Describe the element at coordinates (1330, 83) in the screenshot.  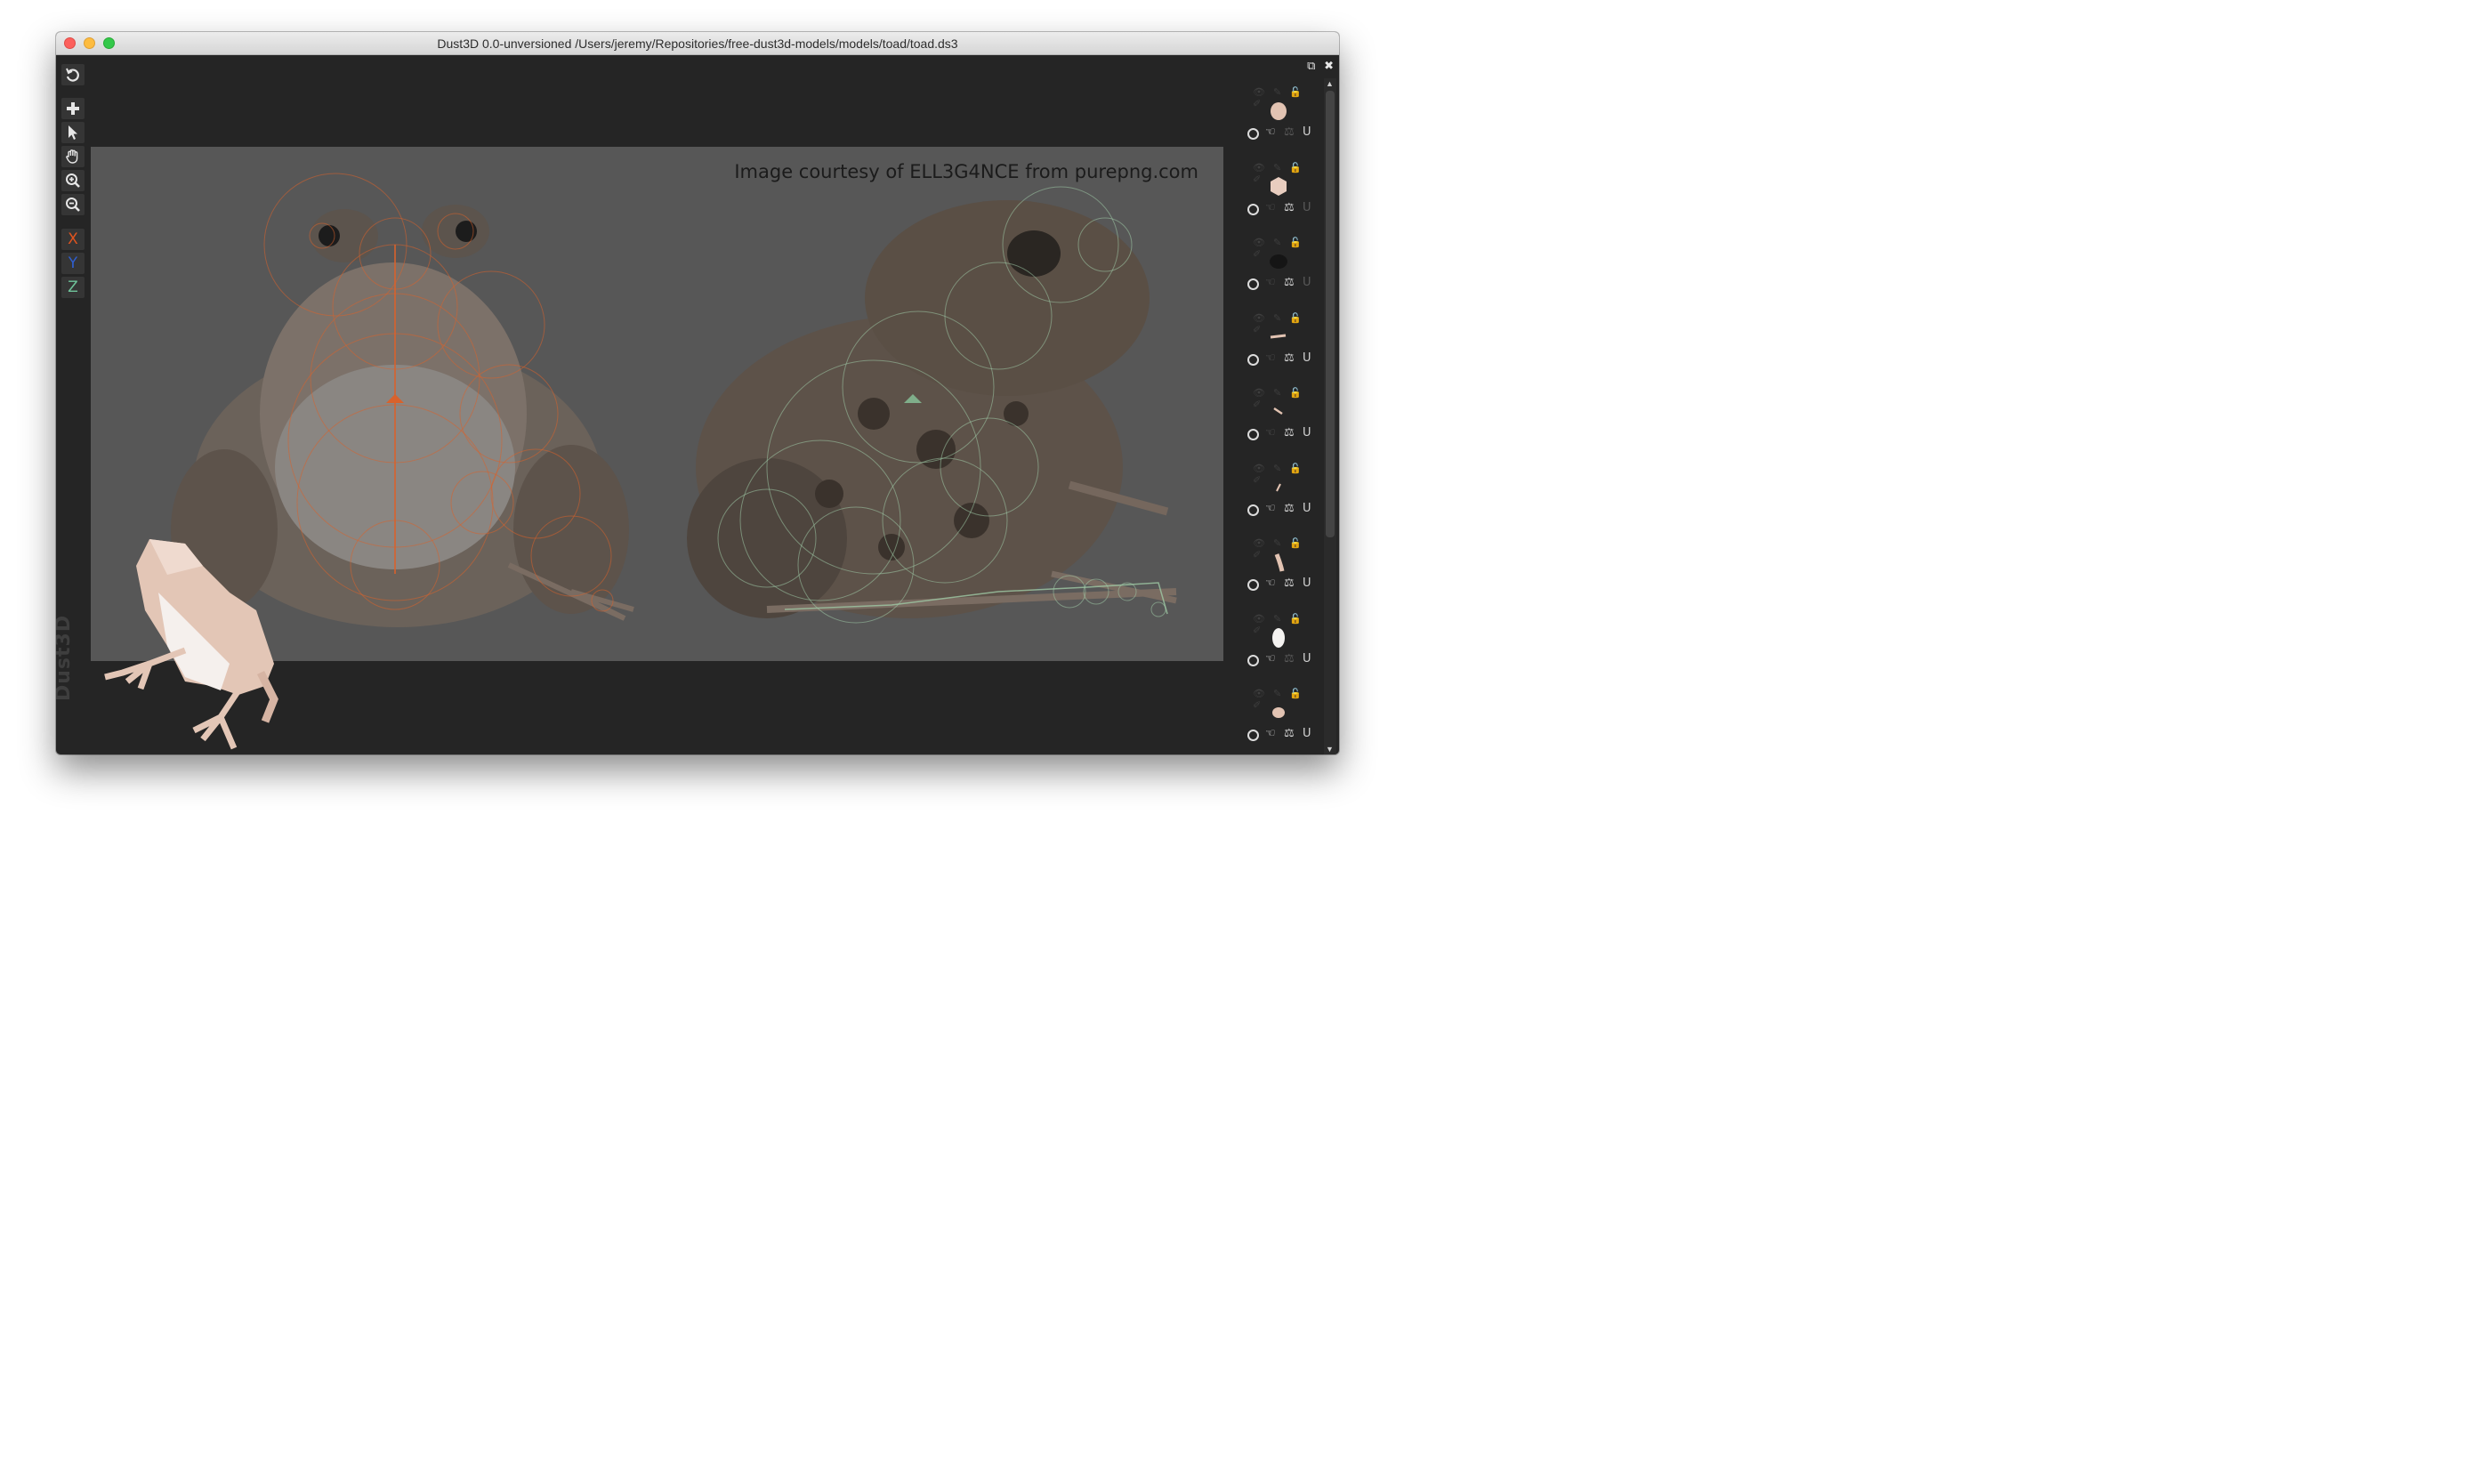
I see `scroll-up-icon: ▲` at that location.